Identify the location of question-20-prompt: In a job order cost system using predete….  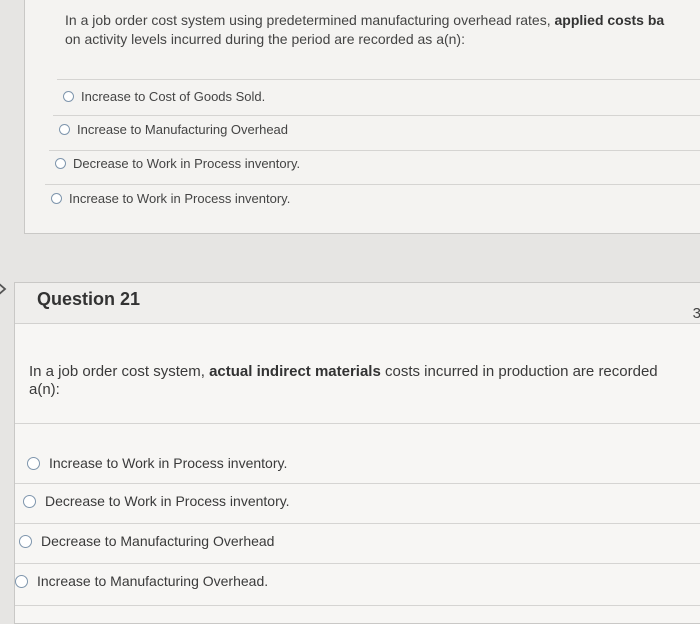
(382, 30).